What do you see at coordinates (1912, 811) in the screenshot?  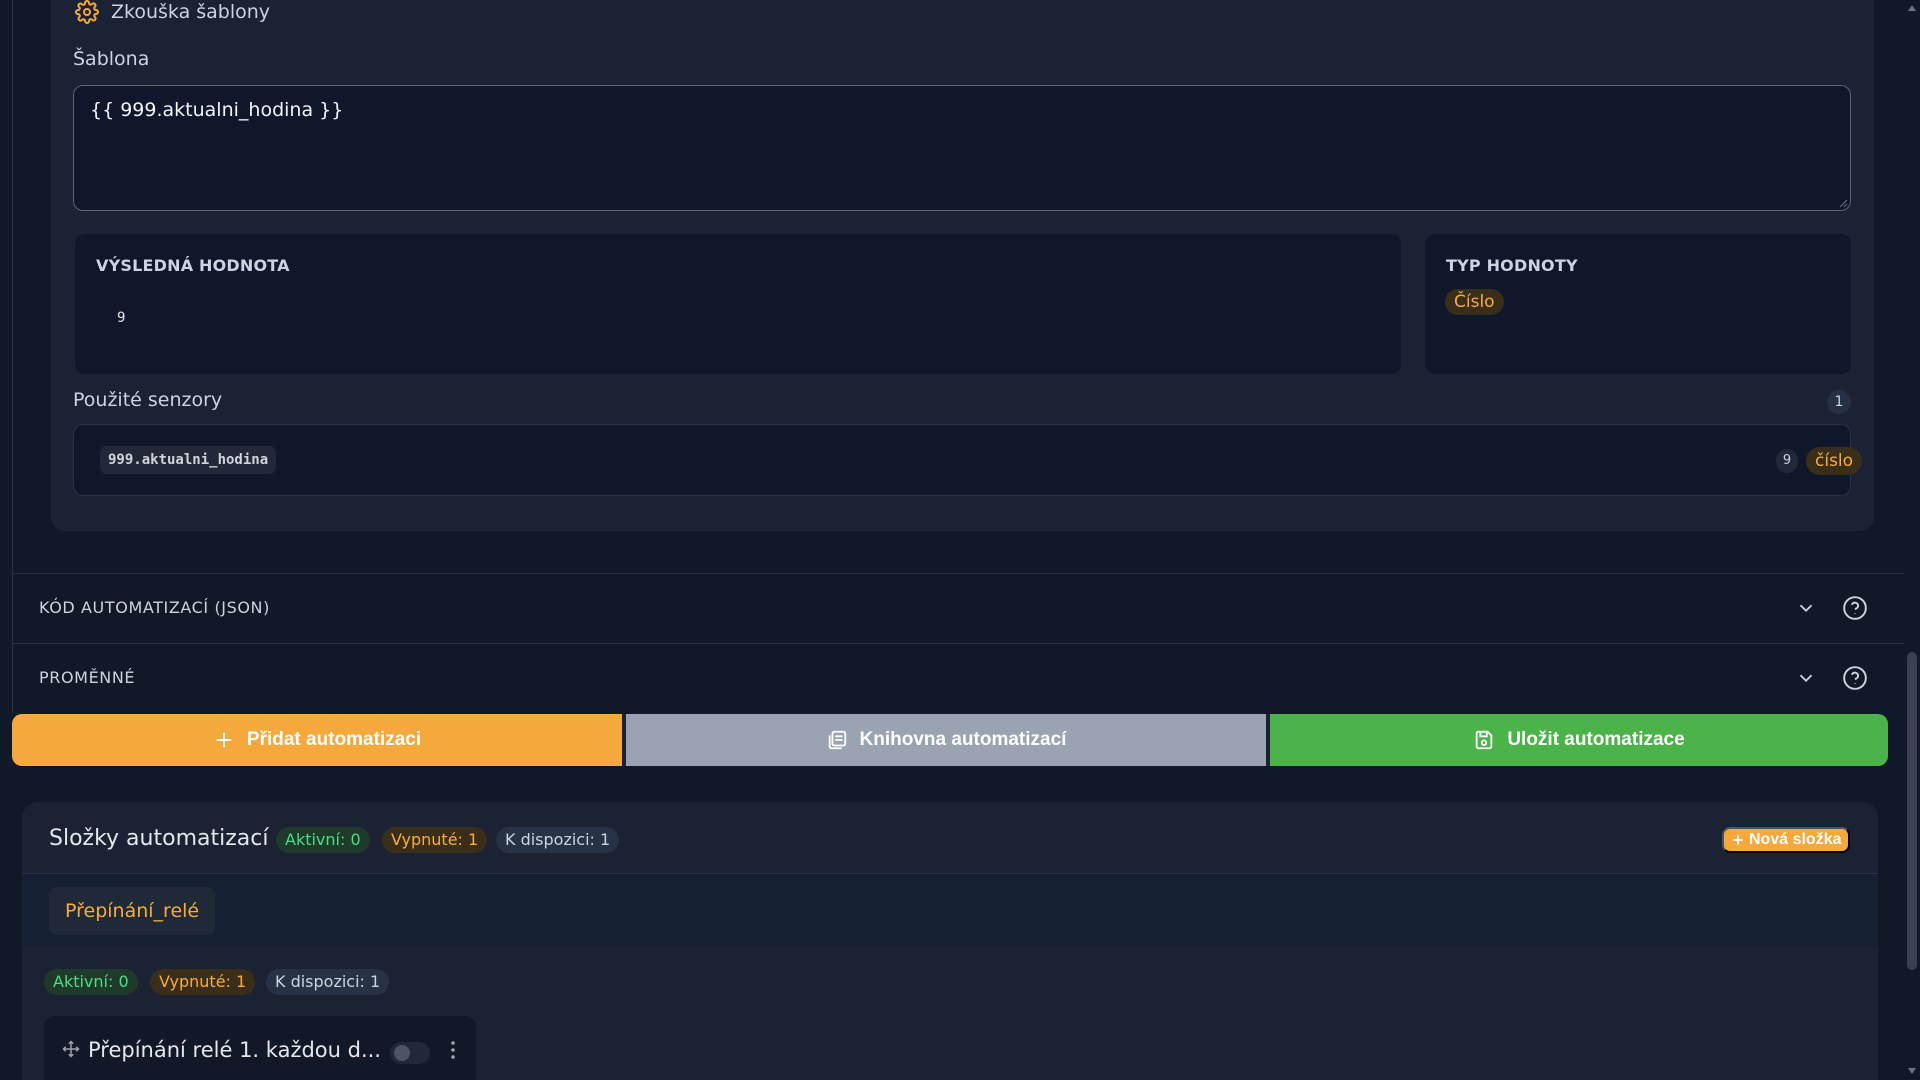 I see `scrollbar-thumb` at bounding box center [1912, 811].